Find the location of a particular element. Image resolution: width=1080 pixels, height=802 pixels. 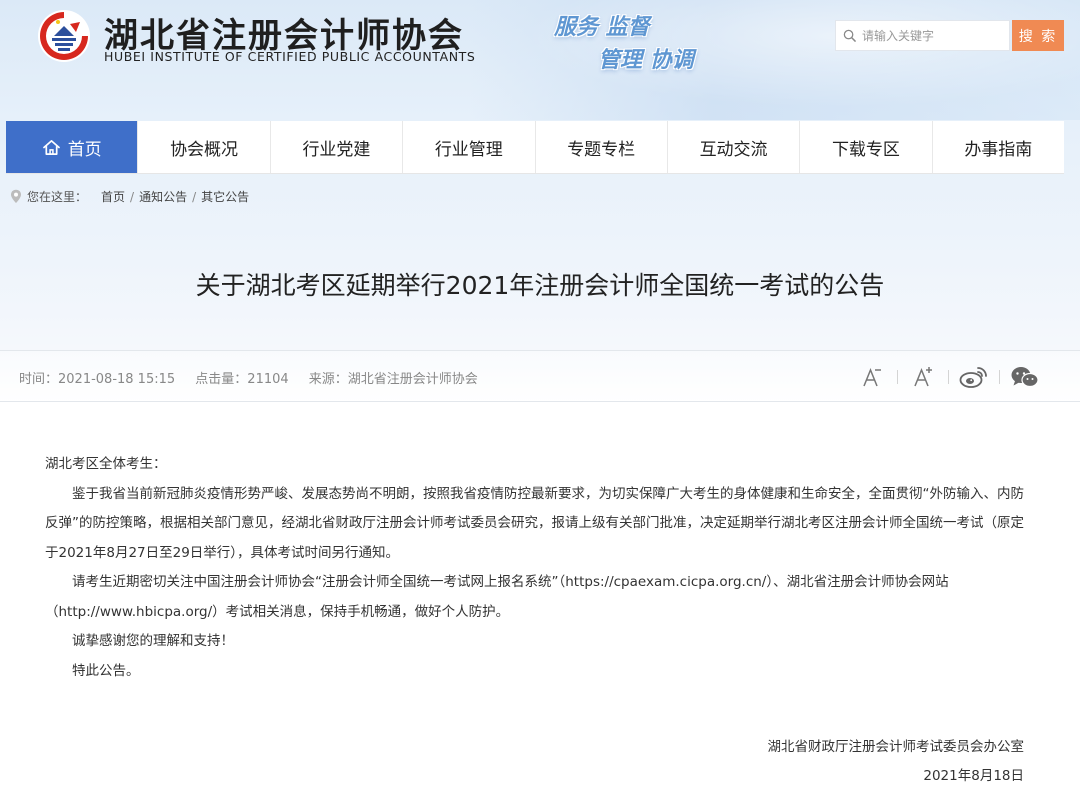

signature-date: 2021年8月18日 is located at coordinates (973, 776).